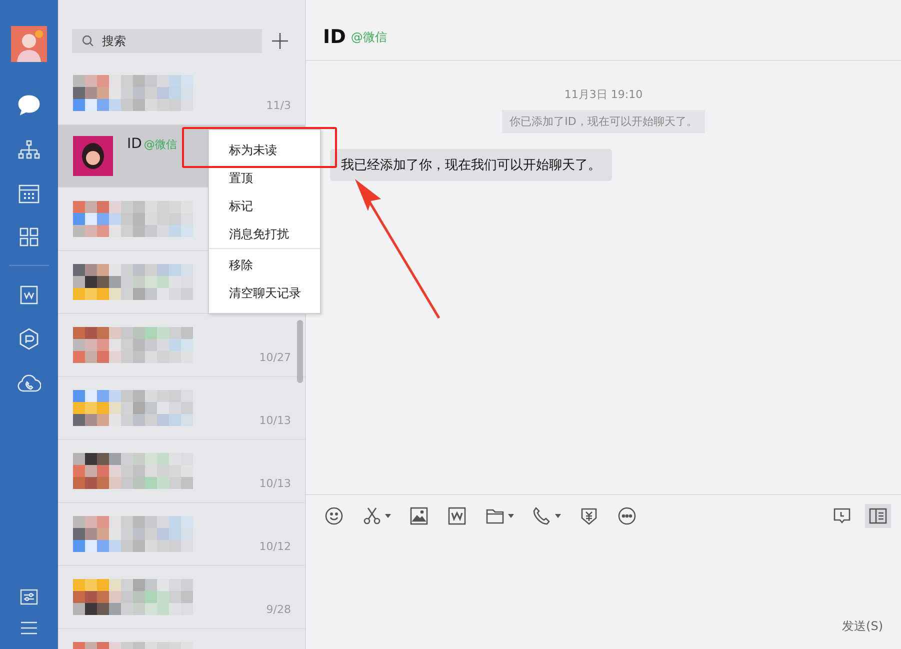  Describe the element at coordinates (29, 194) in the screenshot. I see `calendar-icon` at that location.